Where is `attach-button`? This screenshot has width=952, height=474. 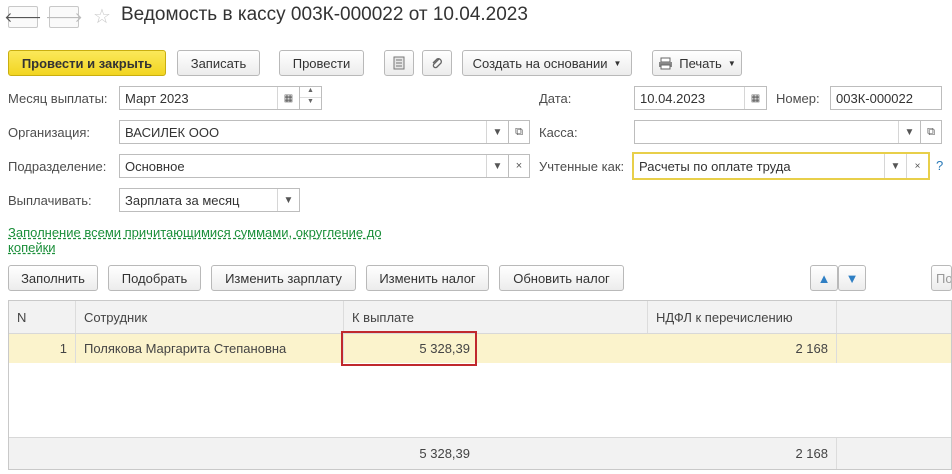 attach-button is located at coordinates (437, 63).